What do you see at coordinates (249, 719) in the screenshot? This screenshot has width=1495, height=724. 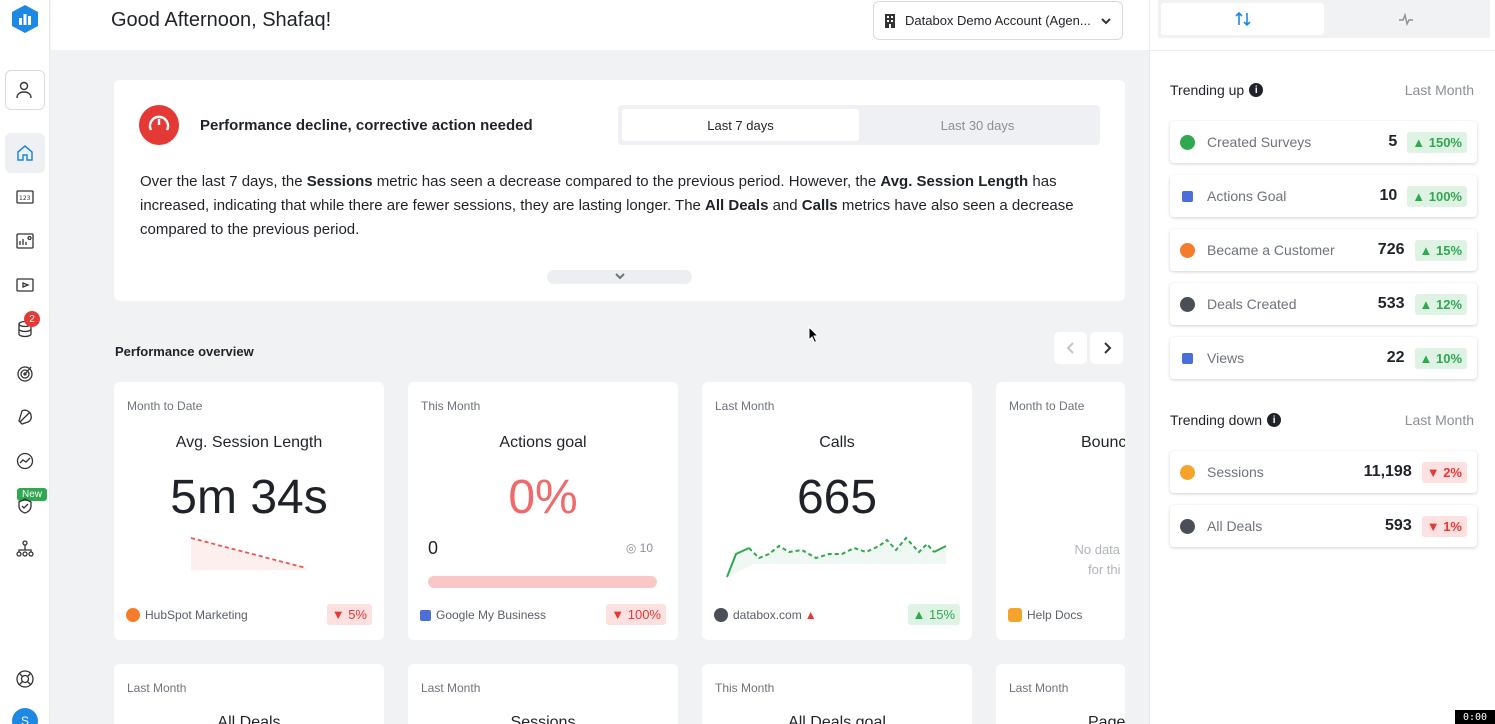 I see `card-title: All Deals` at bounding box center [249, 719].